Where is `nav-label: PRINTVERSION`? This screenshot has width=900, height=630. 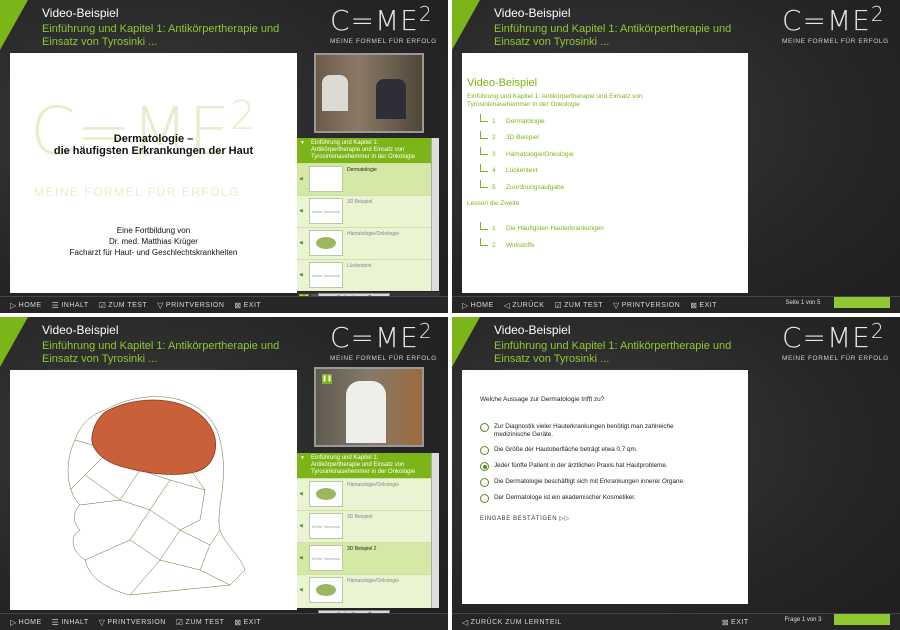 nav-label: PRINTVERSION is located at coordinates (651, 305).